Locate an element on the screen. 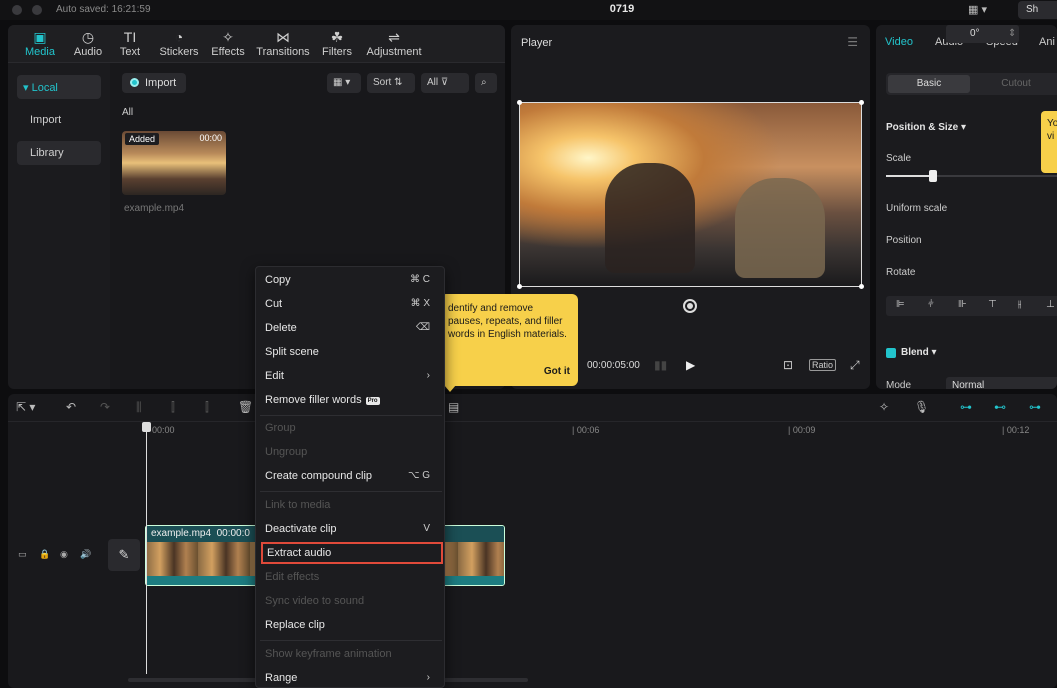  tab-text: TI Text is located at coordinates (130, 43).